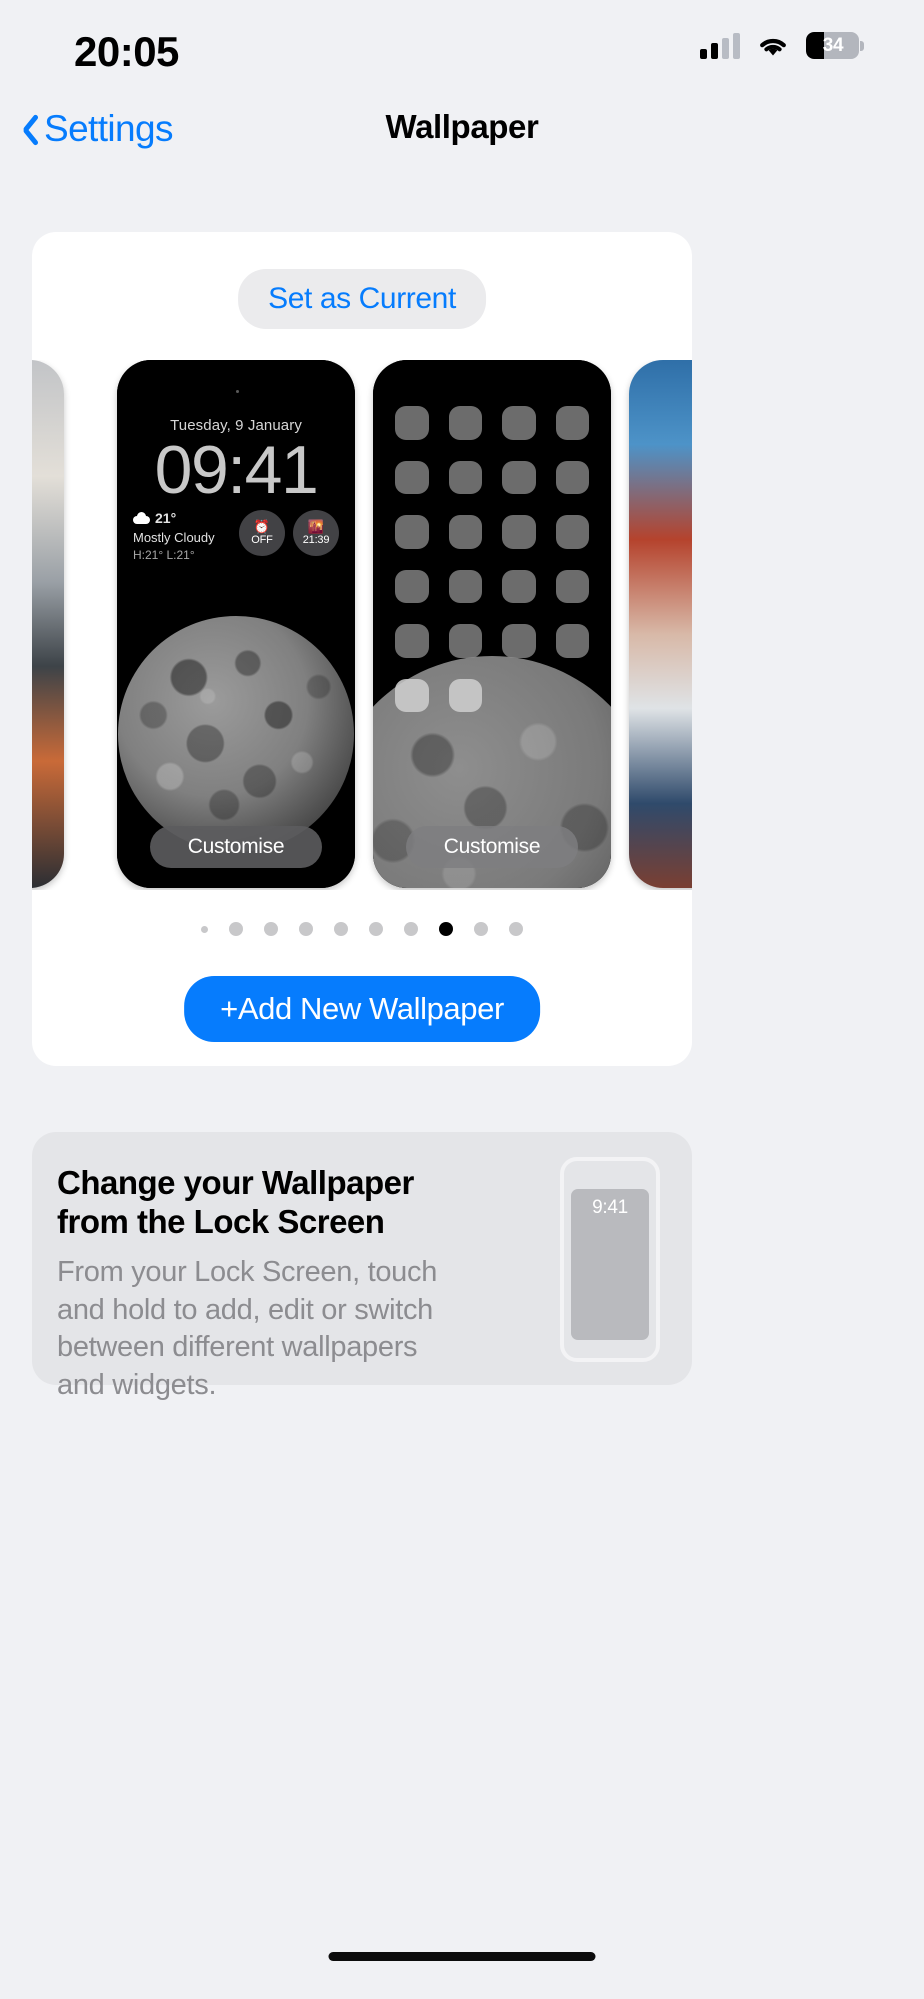 This screenshot has width=924, height=1999. What do you see at coordinates (236, 847) in the screenshot?
I see `customise-lock-screen-button: Customise` at bounding box center [236, 847].